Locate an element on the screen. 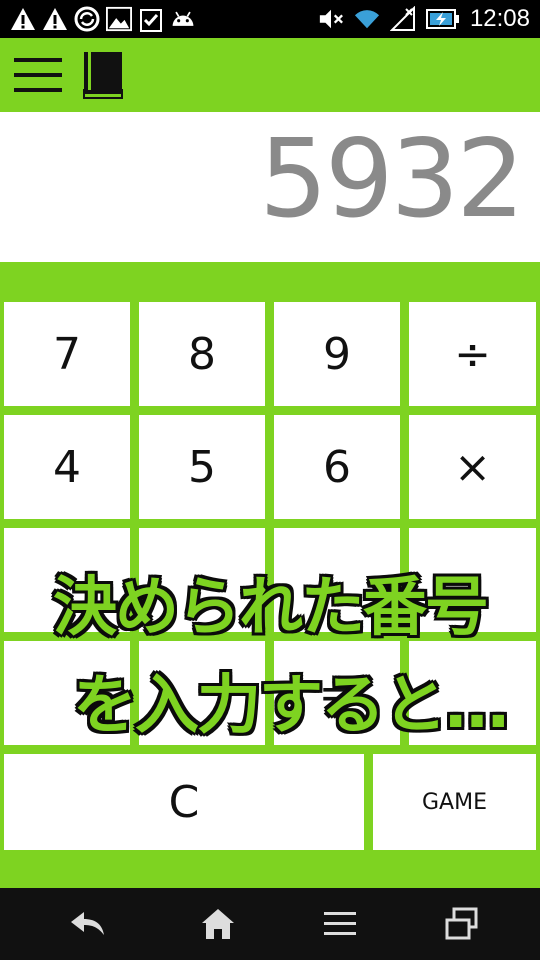 Image resolution: width=540 pixels, height=960 pixels. wifi-icon is located at coordinates (367, 19).